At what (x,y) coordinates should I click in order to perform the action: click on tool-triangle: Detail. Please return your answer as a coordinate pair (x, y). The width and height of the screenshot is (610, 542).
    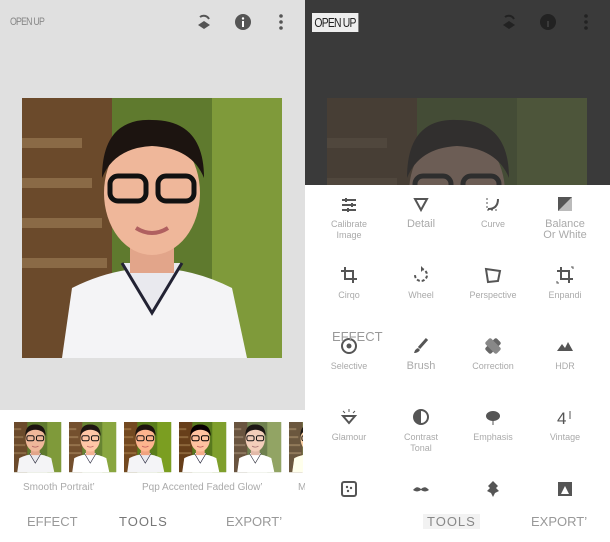
    Looking at the image, I should click on (421, 211).